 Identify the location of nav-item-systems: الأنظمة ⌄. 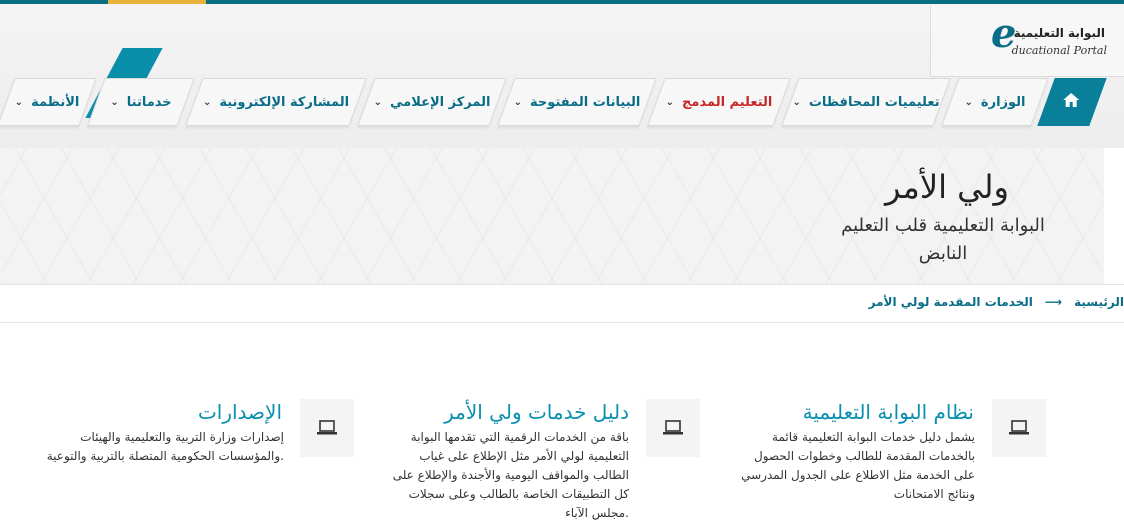
(48, 102).